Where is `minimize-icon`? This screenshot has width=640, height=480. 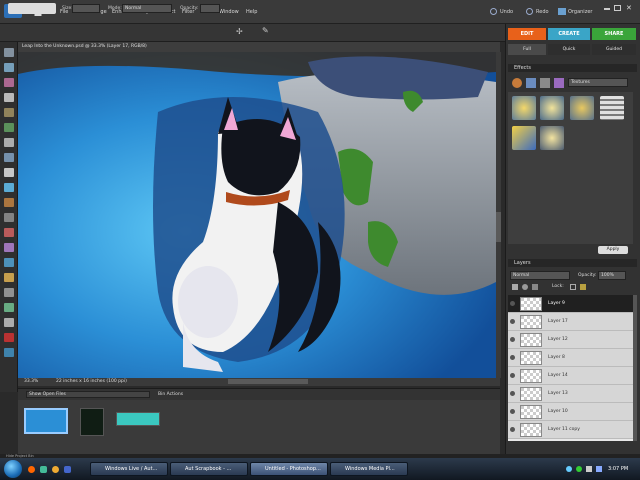
minimize-icon is located at coordinates (607, 9).